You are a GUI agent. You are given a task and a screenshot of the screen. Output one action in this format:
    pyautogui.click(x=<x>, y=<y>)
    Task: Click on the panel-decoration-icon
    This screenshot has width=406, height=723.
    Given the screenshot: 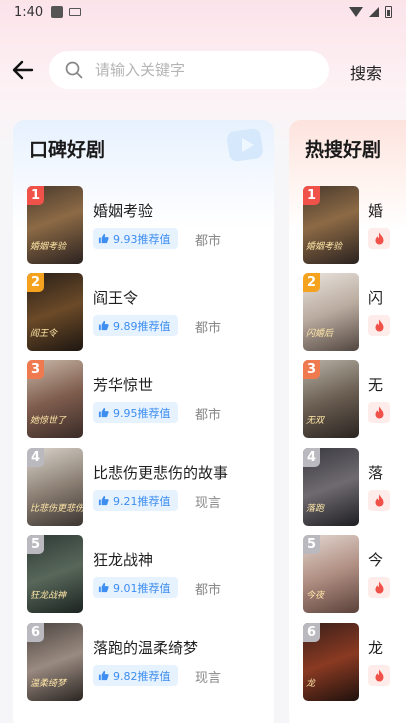 What is the action you would take?
    pyautogui.click(x=245, y=145)
    